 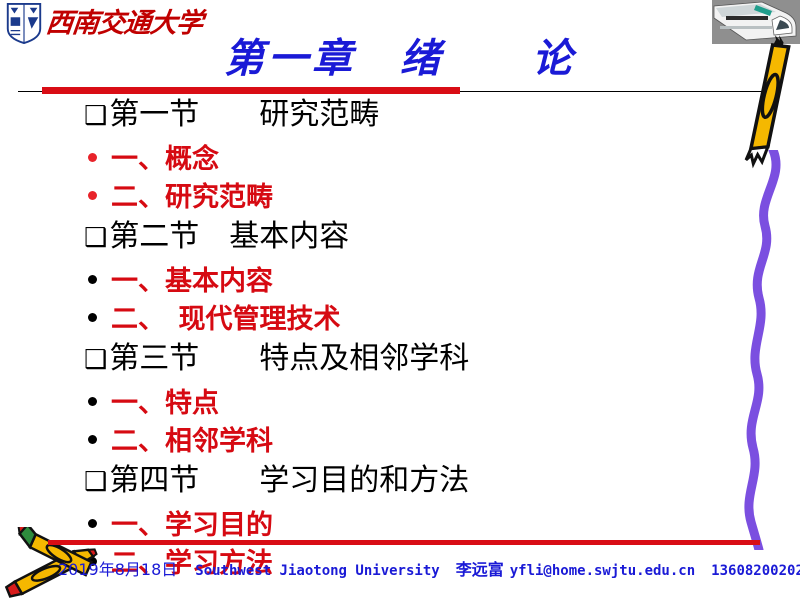 What do you see at coordinates (767, 102) in the screenshot?
I see `pencil-icon` at bounding box center [767, 102].